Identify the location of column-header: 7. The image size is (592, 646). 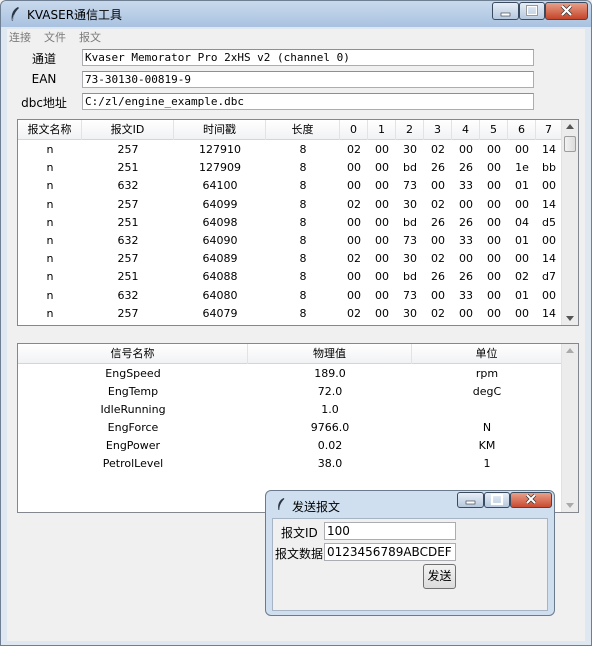
(549, 130).